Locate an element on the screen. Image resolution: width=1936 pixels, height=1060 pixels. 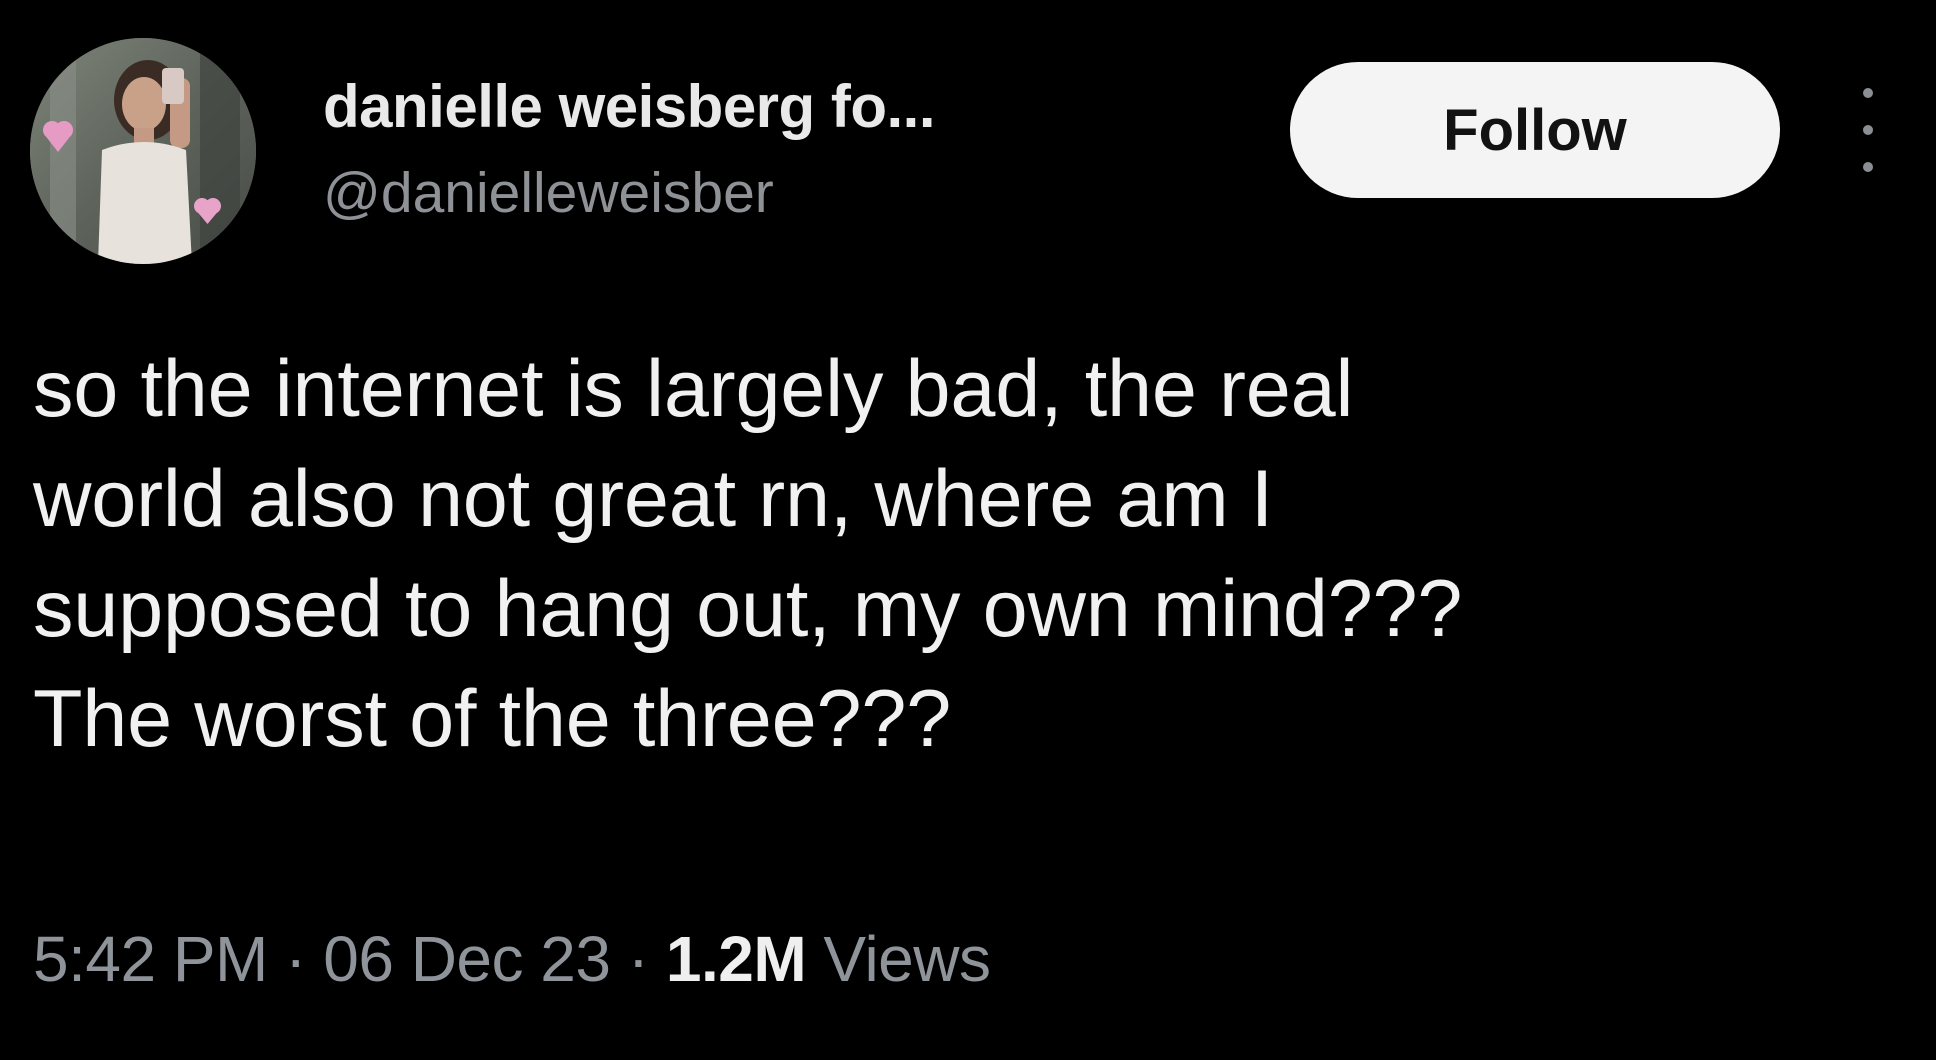
avatar is located at coordinates (143, 151).